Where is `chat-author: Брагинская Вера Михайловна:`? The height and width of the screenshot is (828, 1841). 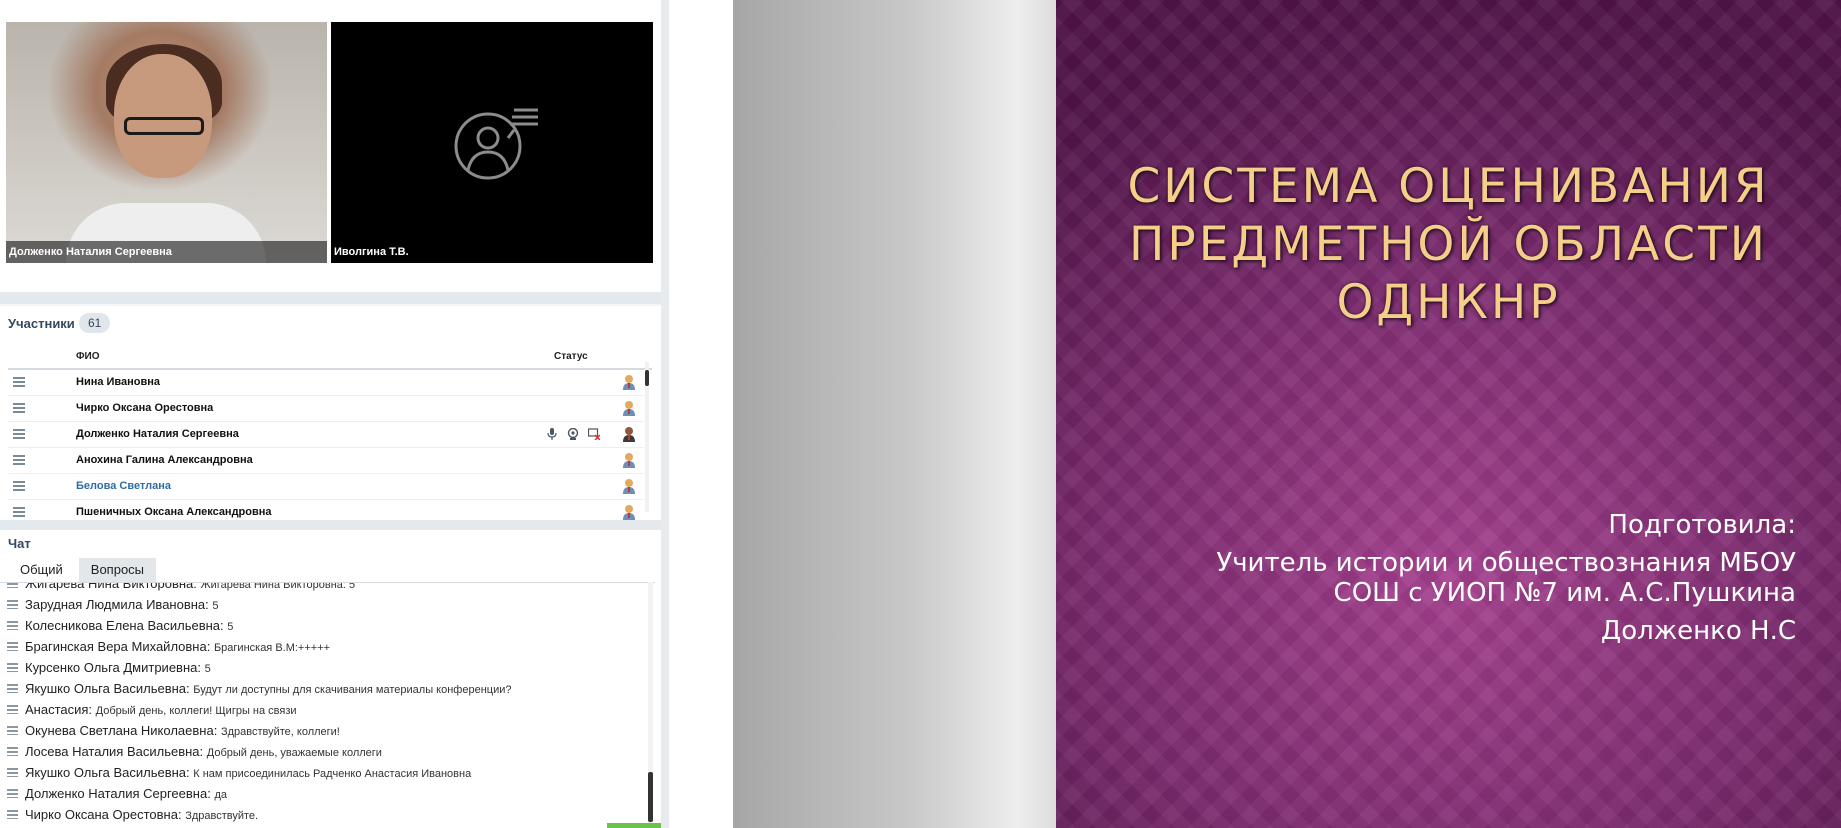 chat-author: Брагинская Вера Михайловна: is located at coordinates (118, 646).